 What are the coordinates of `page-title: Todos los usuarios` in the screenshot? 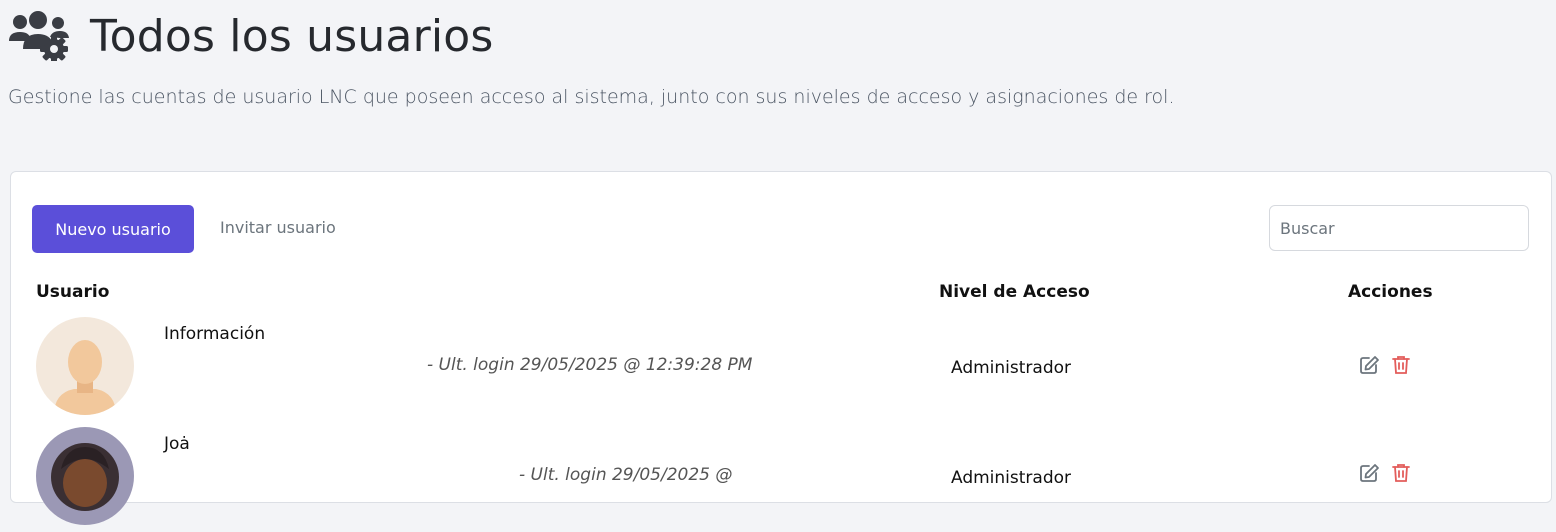 It's located at (292, 36).